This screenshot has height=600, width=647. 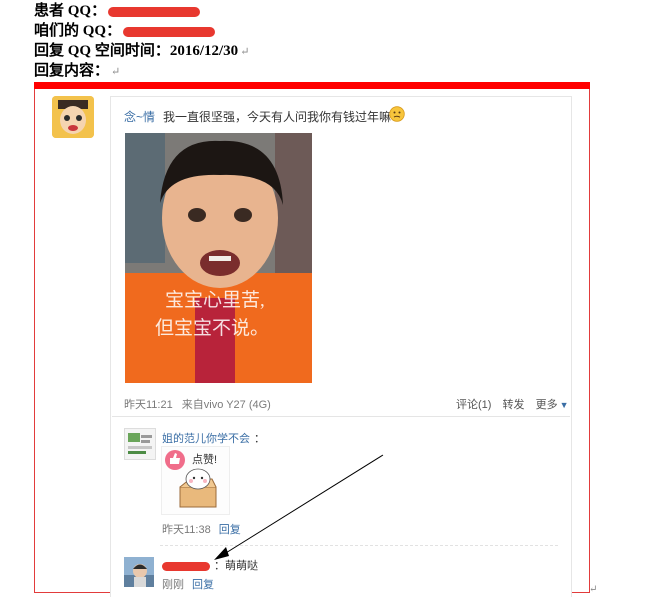 What do you see at coordinates (299, 507) in the screenshot?
I see `annotation-arrow` at bounding box center [299, 507].